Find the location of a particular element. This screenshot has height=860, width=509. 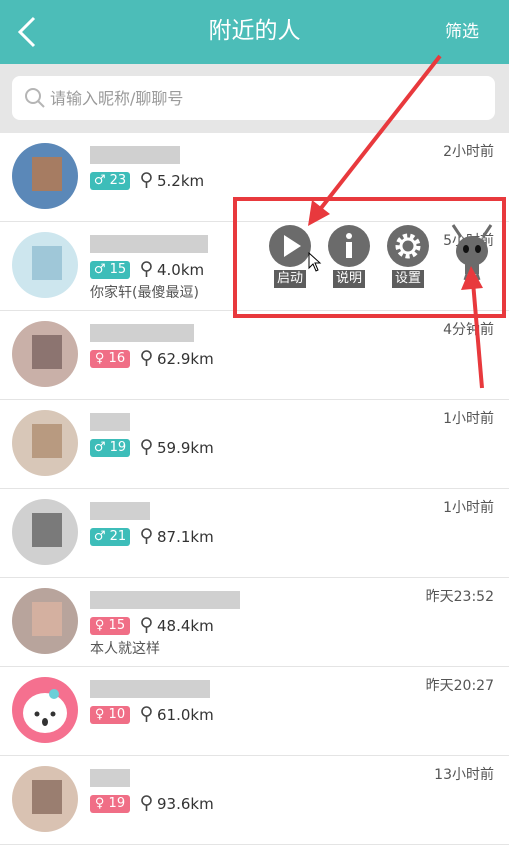

last-active-time: 13小时前 is located at coordinates (464, 775).